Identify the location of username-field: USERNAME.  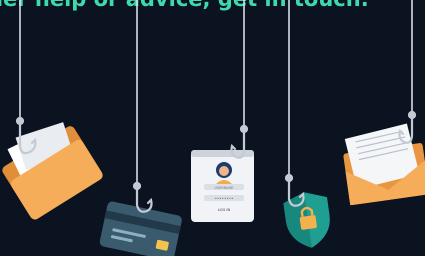
(223, 188).